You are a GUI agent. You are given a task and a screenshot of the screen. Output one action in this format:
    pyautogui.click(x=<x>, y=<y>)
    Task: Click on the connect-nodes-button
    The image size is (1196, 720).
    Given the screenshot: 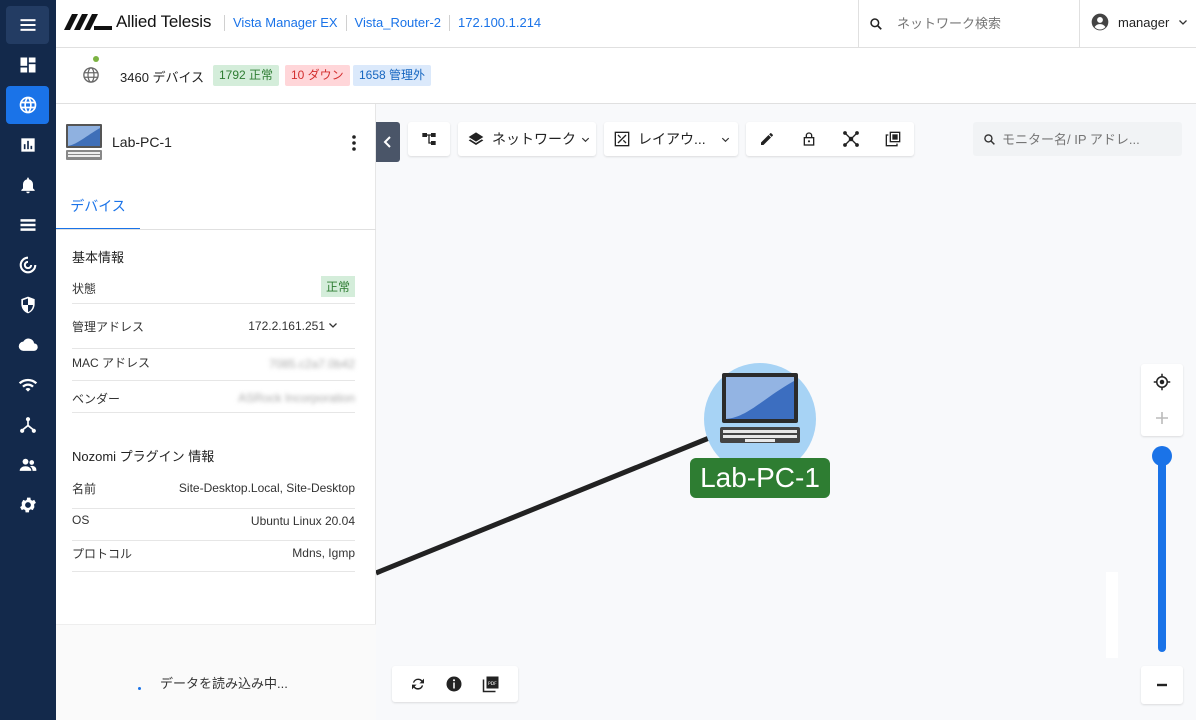 What is the action you would take?
    pyautogui.click(x=851, y=139)
    